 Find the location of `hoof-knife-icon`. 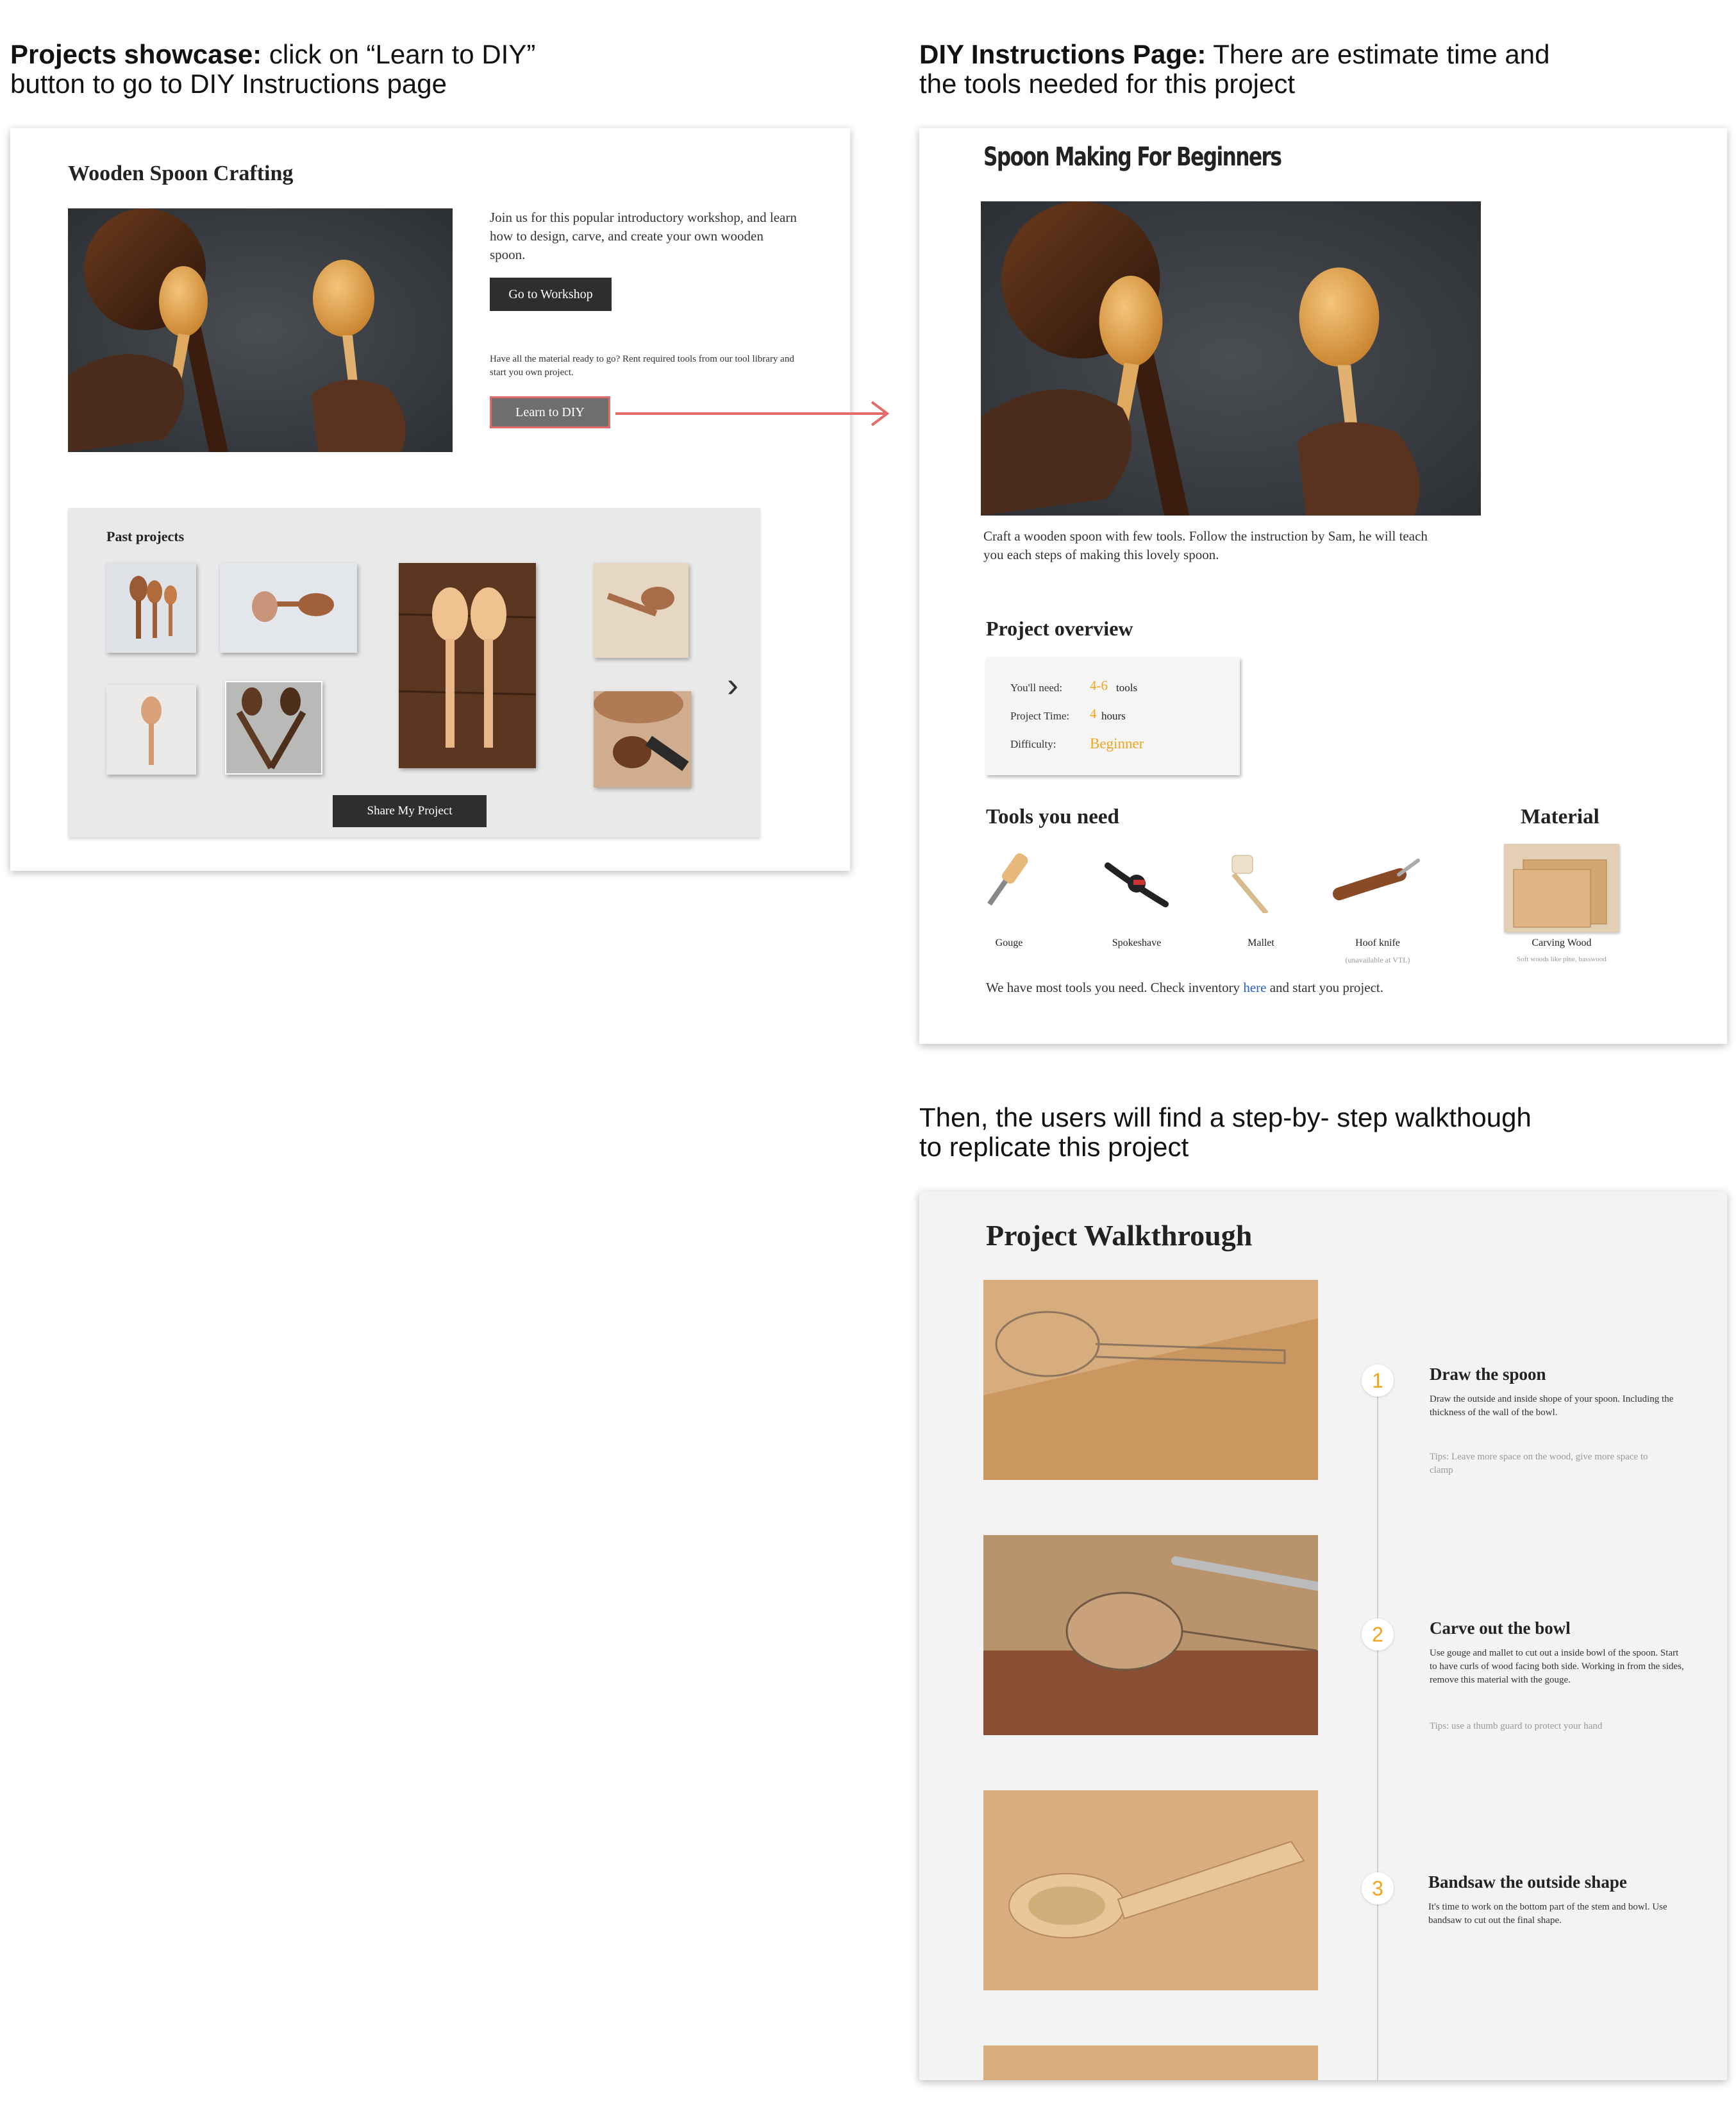

hoof-knife-icon is located at coordinates (1378, 878).